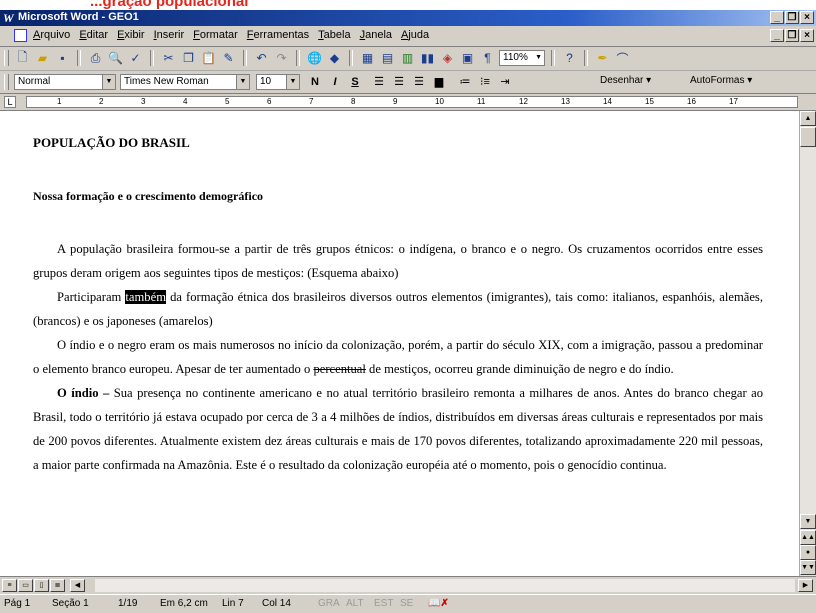  I want to click on ruler-number: 13, so click(565, 101).